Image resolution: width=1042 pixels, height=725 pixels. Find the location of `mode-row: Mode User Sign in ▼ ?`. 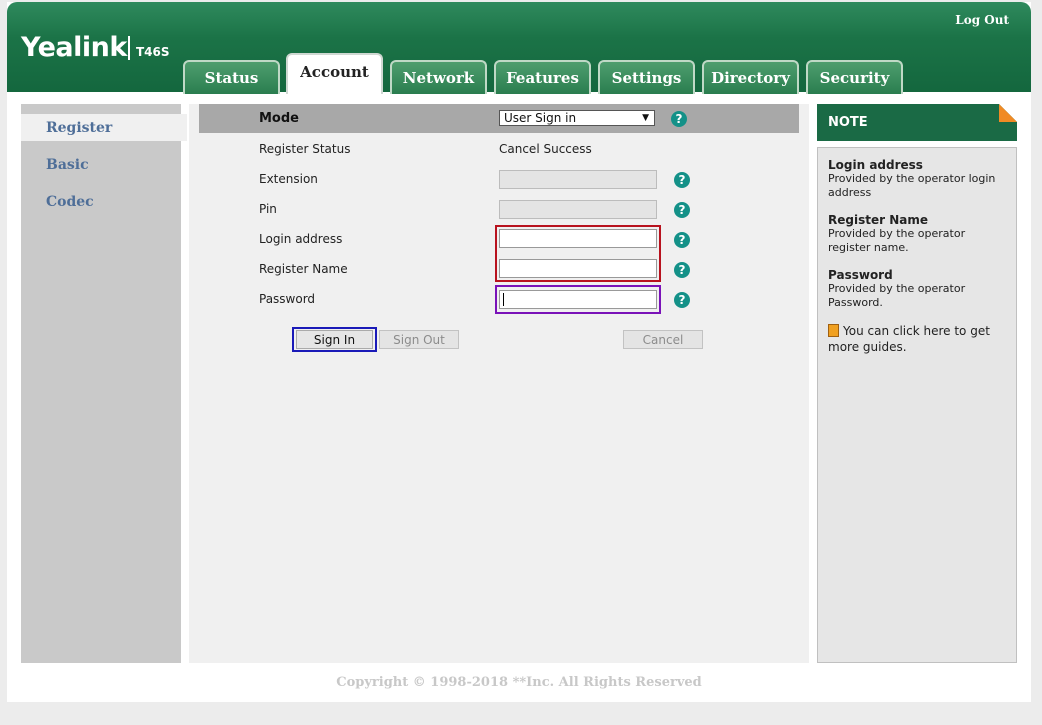

mode-row: Mode User Sign in ▼ ? is located at coordinates (499, 118).